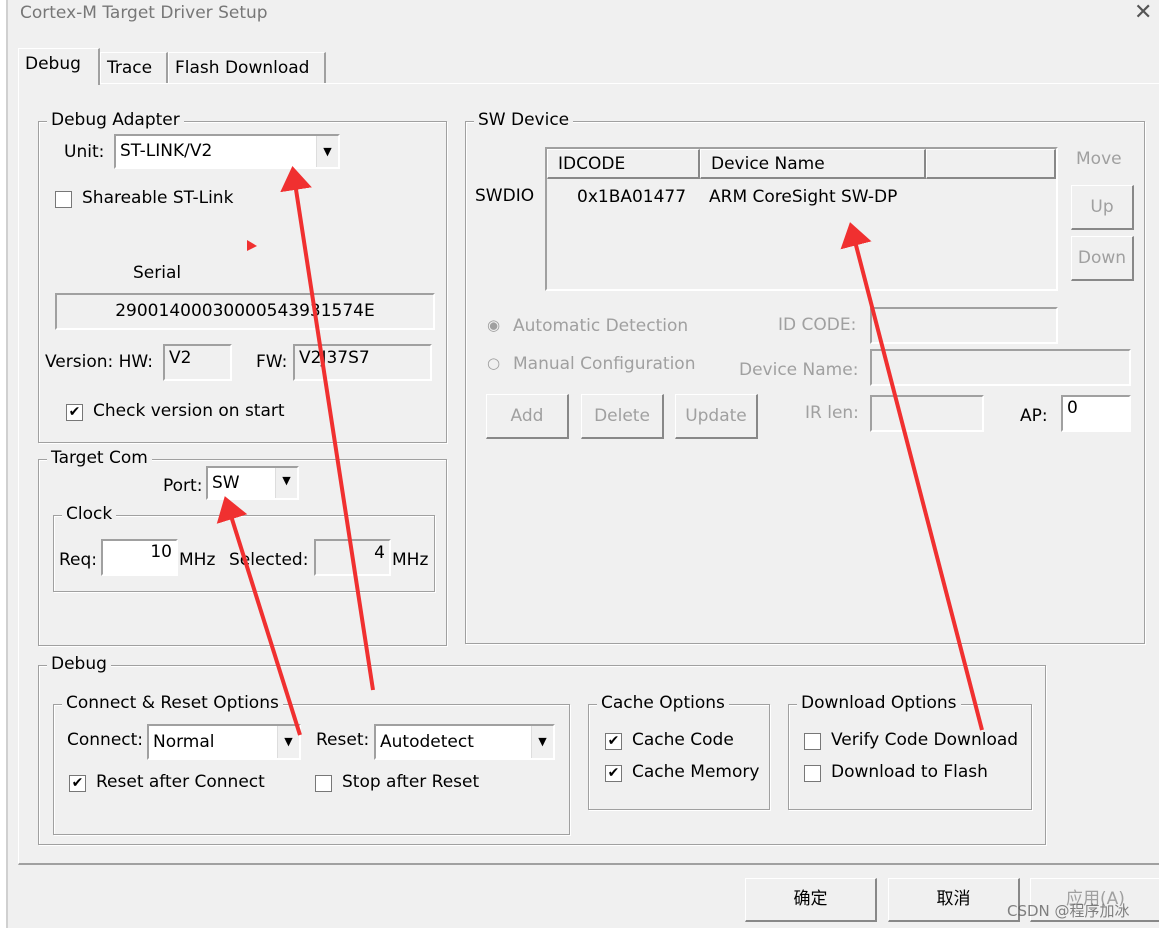 This screenshot has width=1159, height=928. What do you see at coordinates (799, 370) in the screenshot?
I see `device-name-label: Device Name:` at bounding box center [799, 370].